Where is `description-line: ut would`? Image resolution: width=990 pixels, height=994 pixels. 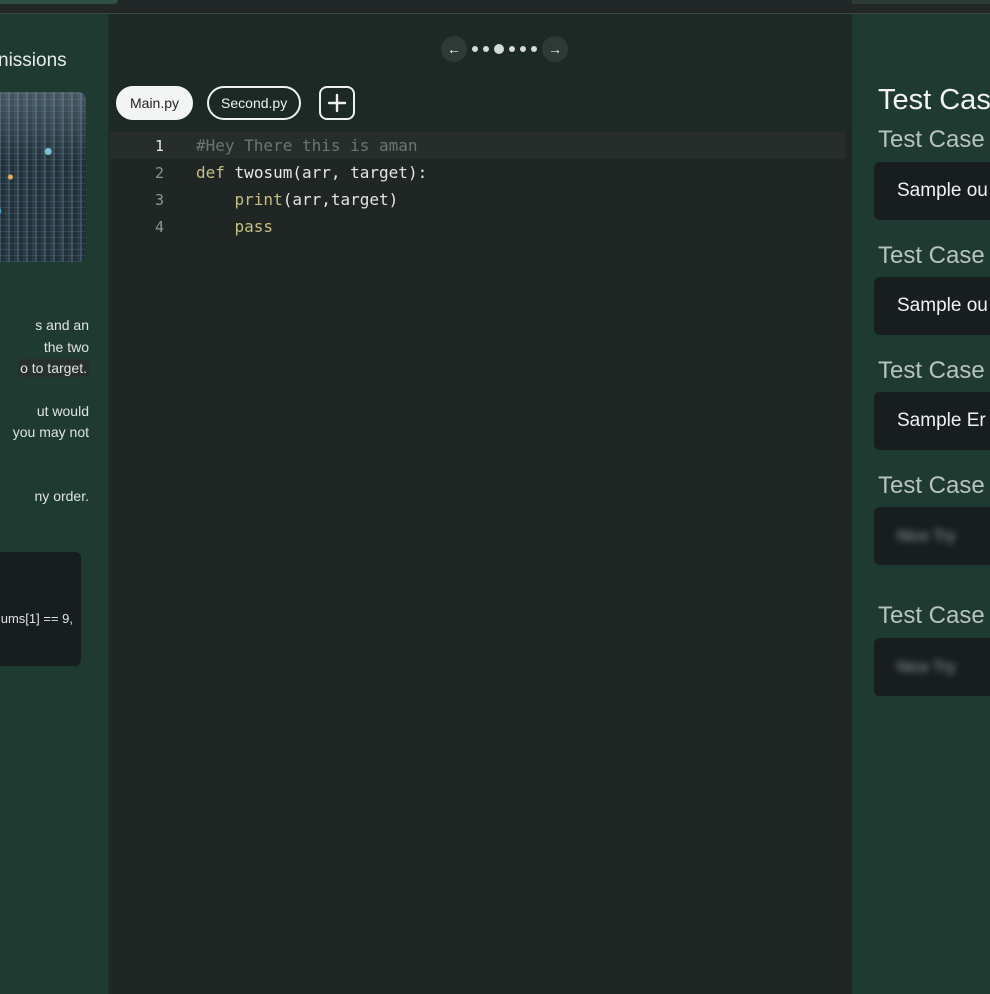
description-line: ut would is located at coordinates (62, 410).